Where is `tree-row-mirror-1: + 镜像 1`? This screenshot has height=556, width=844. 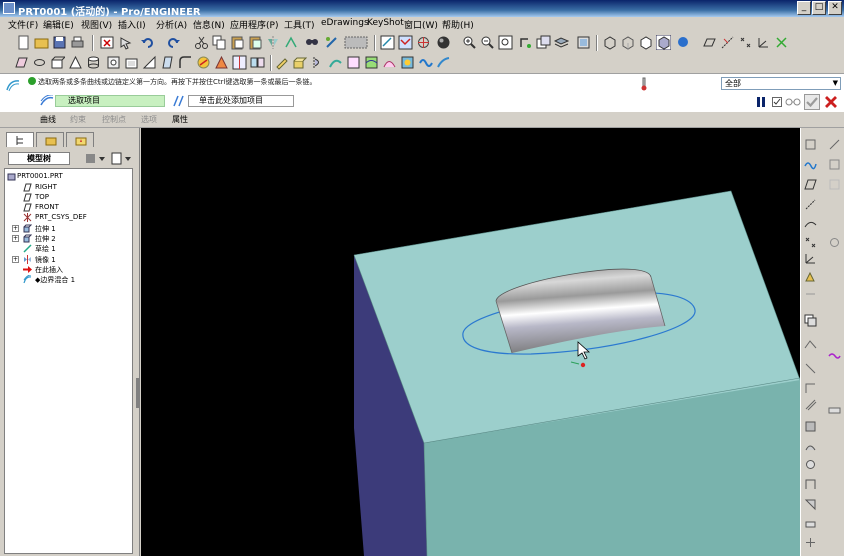
tree-row-mirror-1: + 镜像 1 is located at coordinates (67, 260).